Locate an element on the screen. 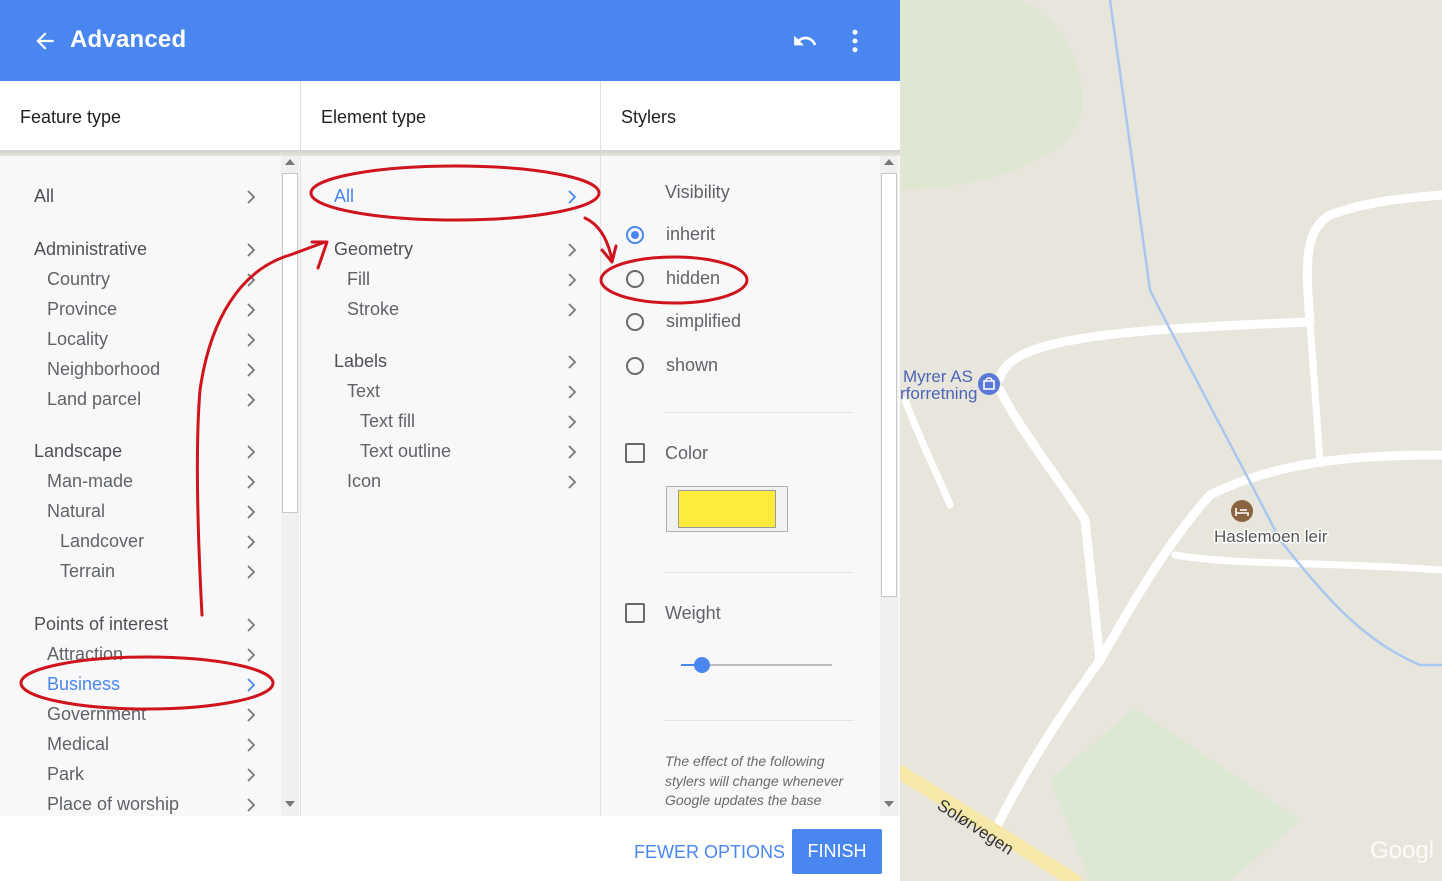 The height and width of the screenshot is (881, 1442). google-watermark: Googl is located at coordinates (1402, 850).